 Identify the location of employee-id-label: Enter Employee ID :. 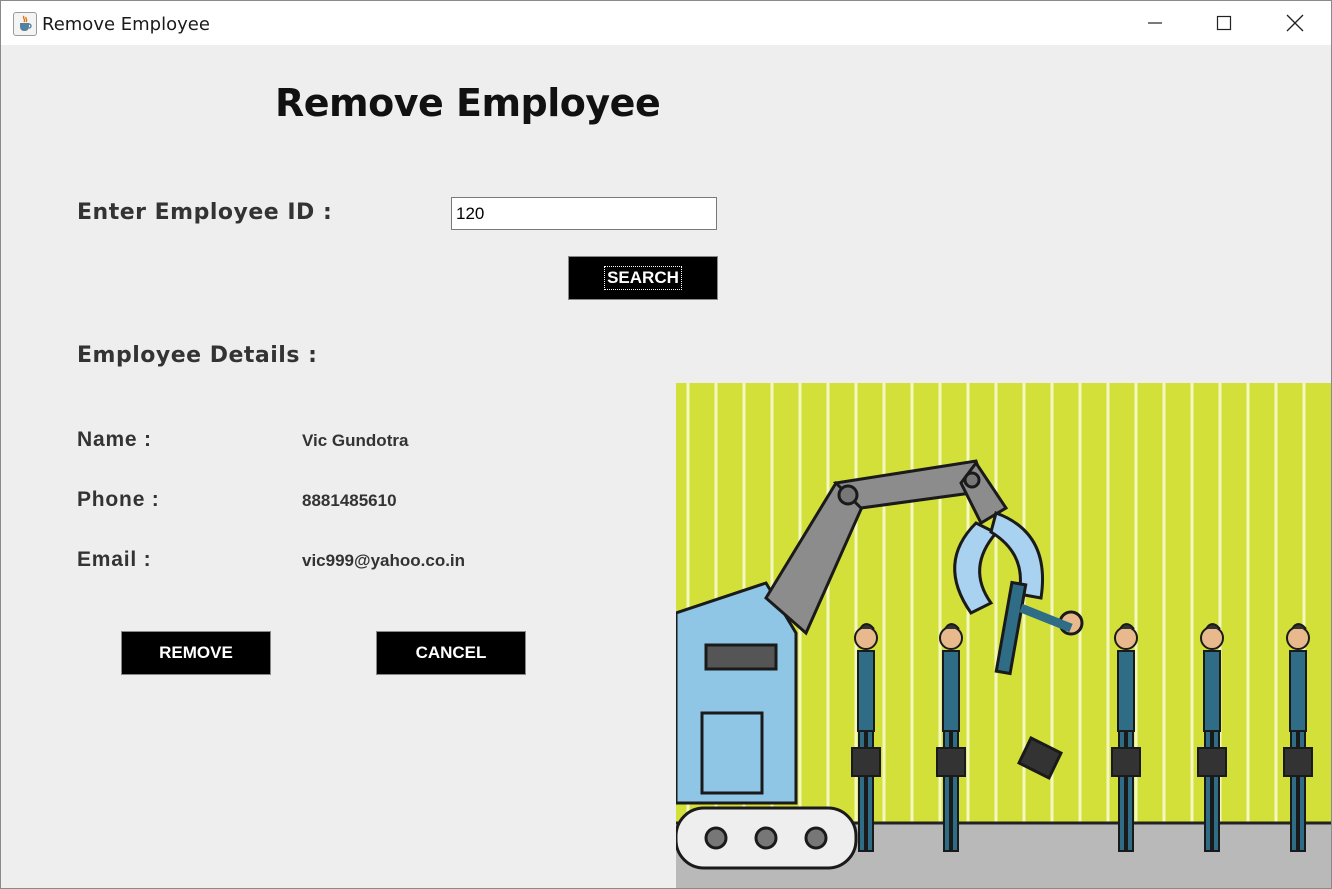
(205, 212).